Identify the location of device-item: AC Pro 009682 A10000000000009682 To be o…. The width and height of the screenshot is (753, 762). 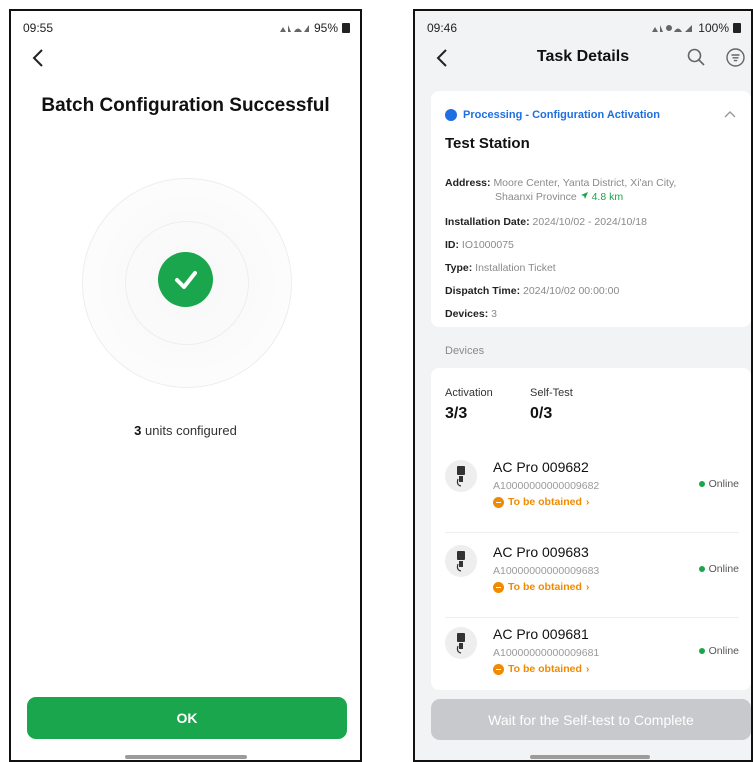
(591, 494).